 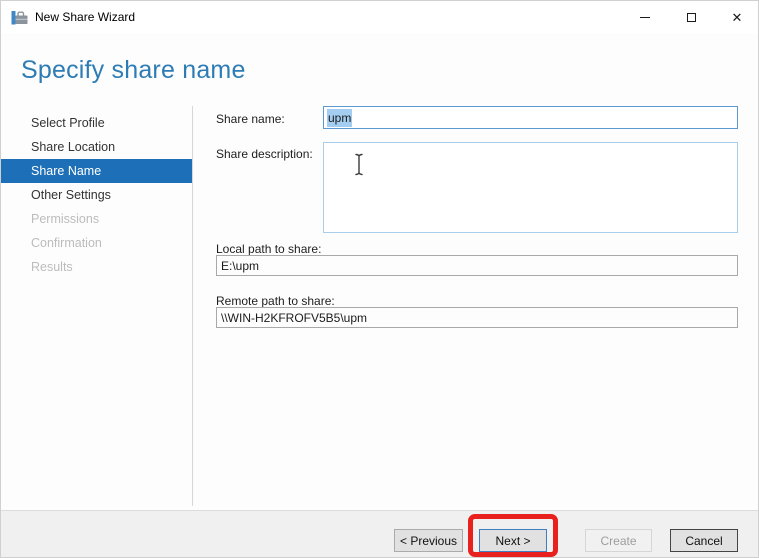 I want to click on close-icon: ✕, so click(x=737, y=17).